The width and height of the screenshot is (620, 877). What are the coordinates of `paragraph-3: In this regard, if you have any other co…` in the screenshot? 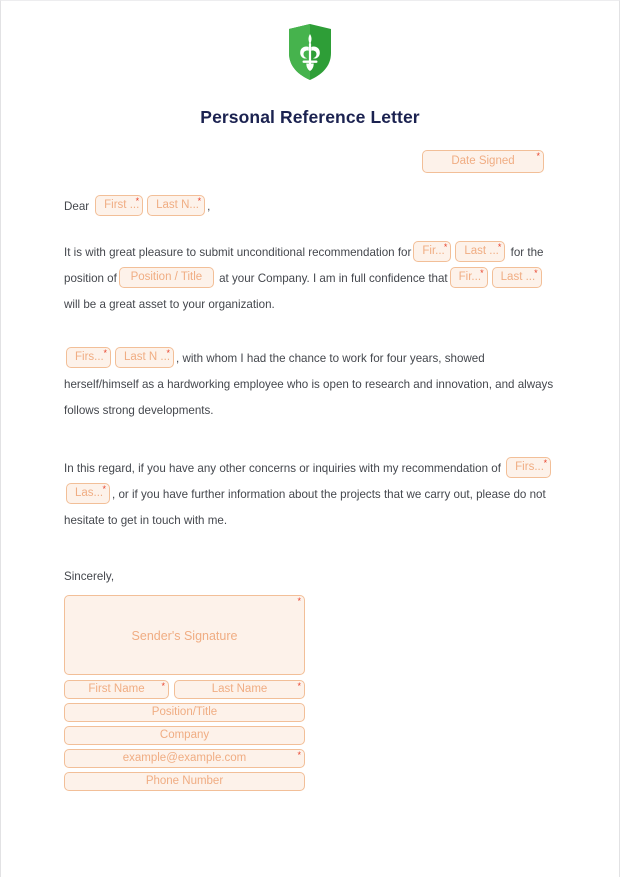 It's located at (310, 495).